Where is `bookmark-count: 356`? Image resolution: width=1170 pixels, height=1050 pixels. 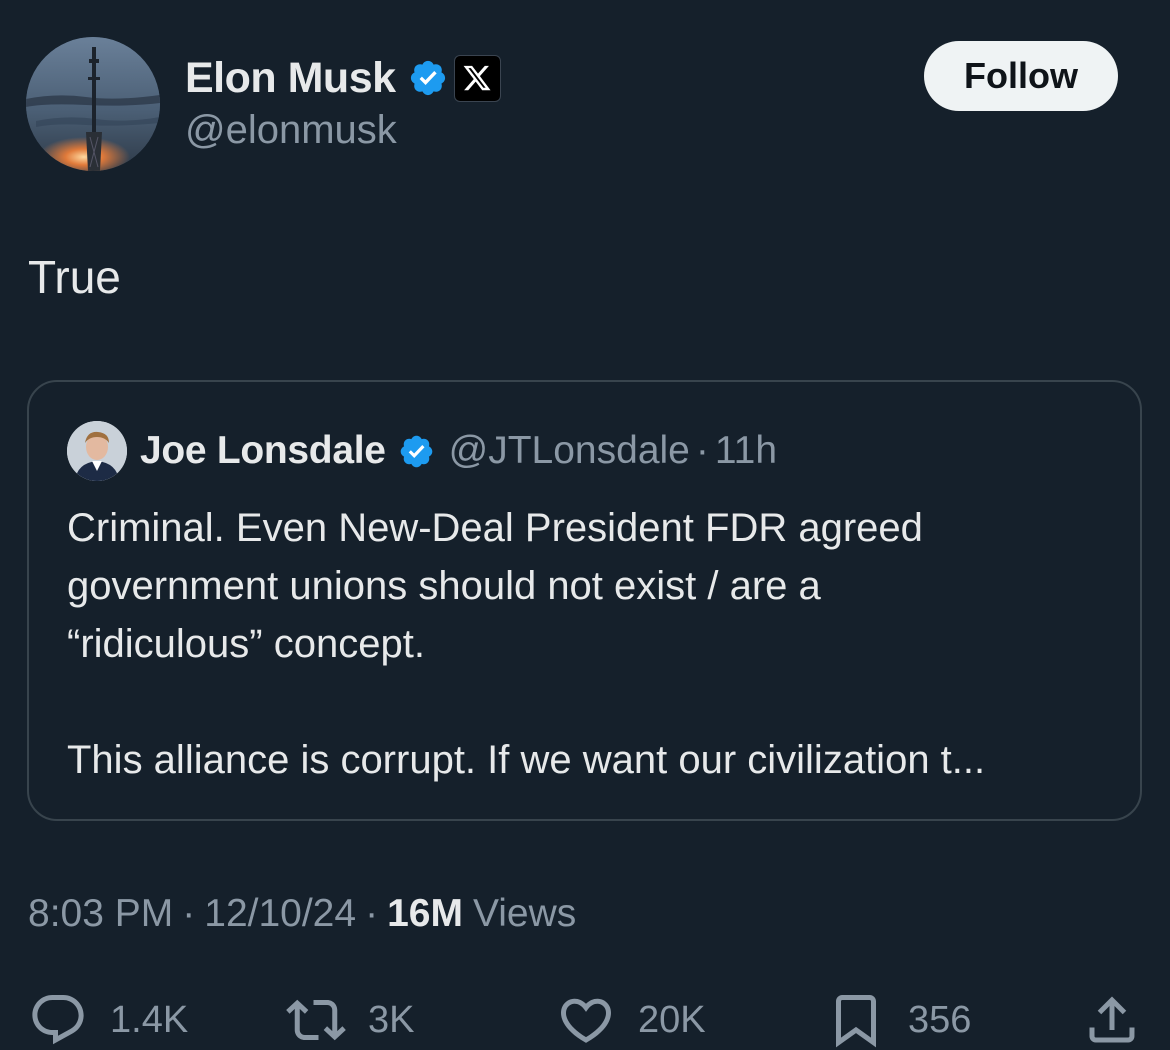
bookmark-count: 356 is located at coordinates (940, 1019).